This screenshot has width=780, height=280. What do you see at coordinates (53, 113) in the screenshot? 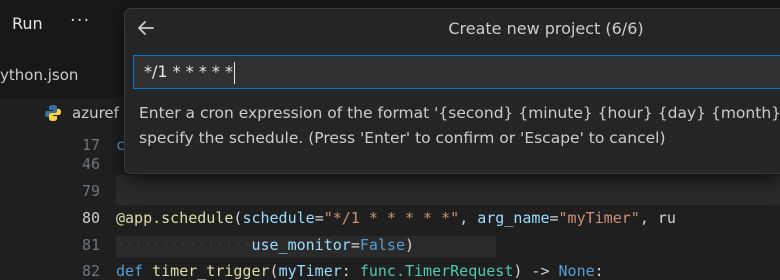
I see `python-file-icon` at bounding box center [53, 113].